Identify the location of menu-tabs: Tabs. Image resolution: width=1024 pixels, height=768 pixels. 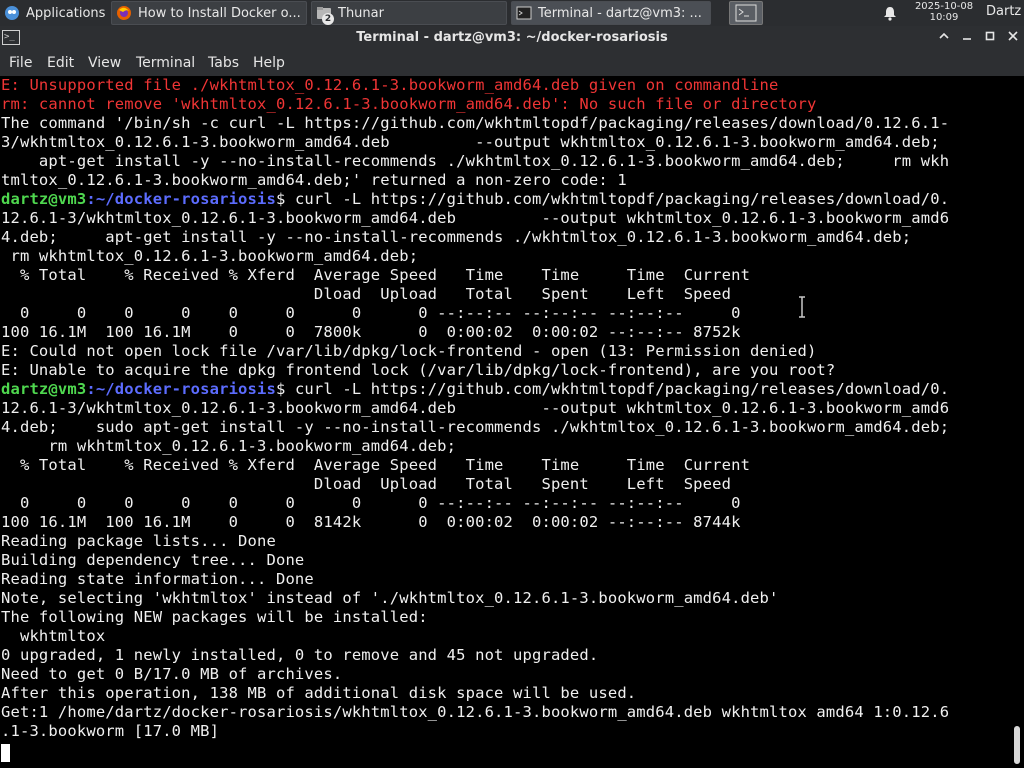
(223, 63).